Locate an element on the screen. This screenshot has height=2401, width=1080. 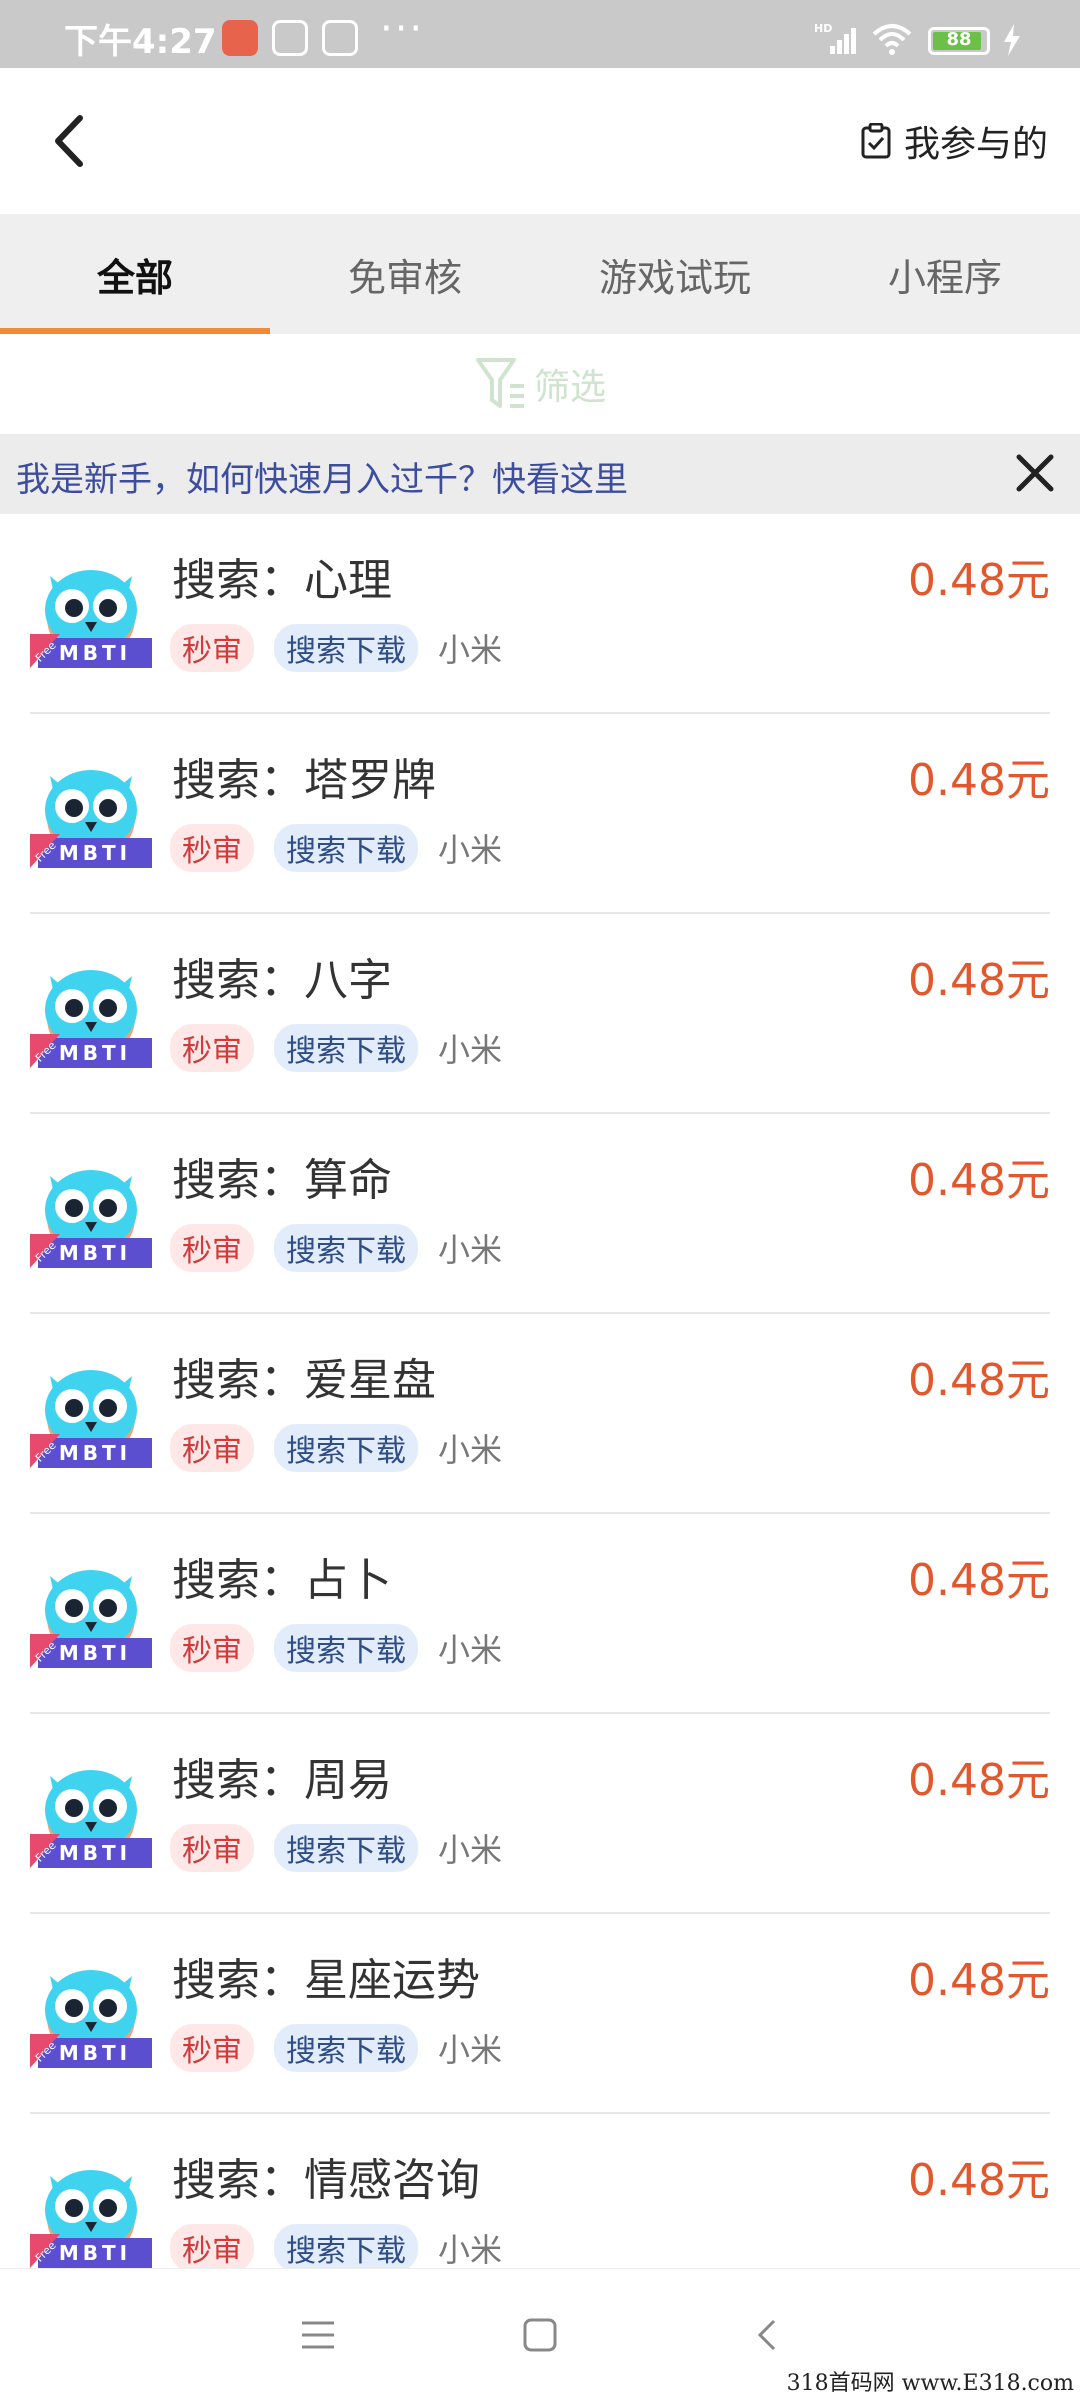
watermark: 318首码网 www.E318.com is located at coordinates (930, 2383).